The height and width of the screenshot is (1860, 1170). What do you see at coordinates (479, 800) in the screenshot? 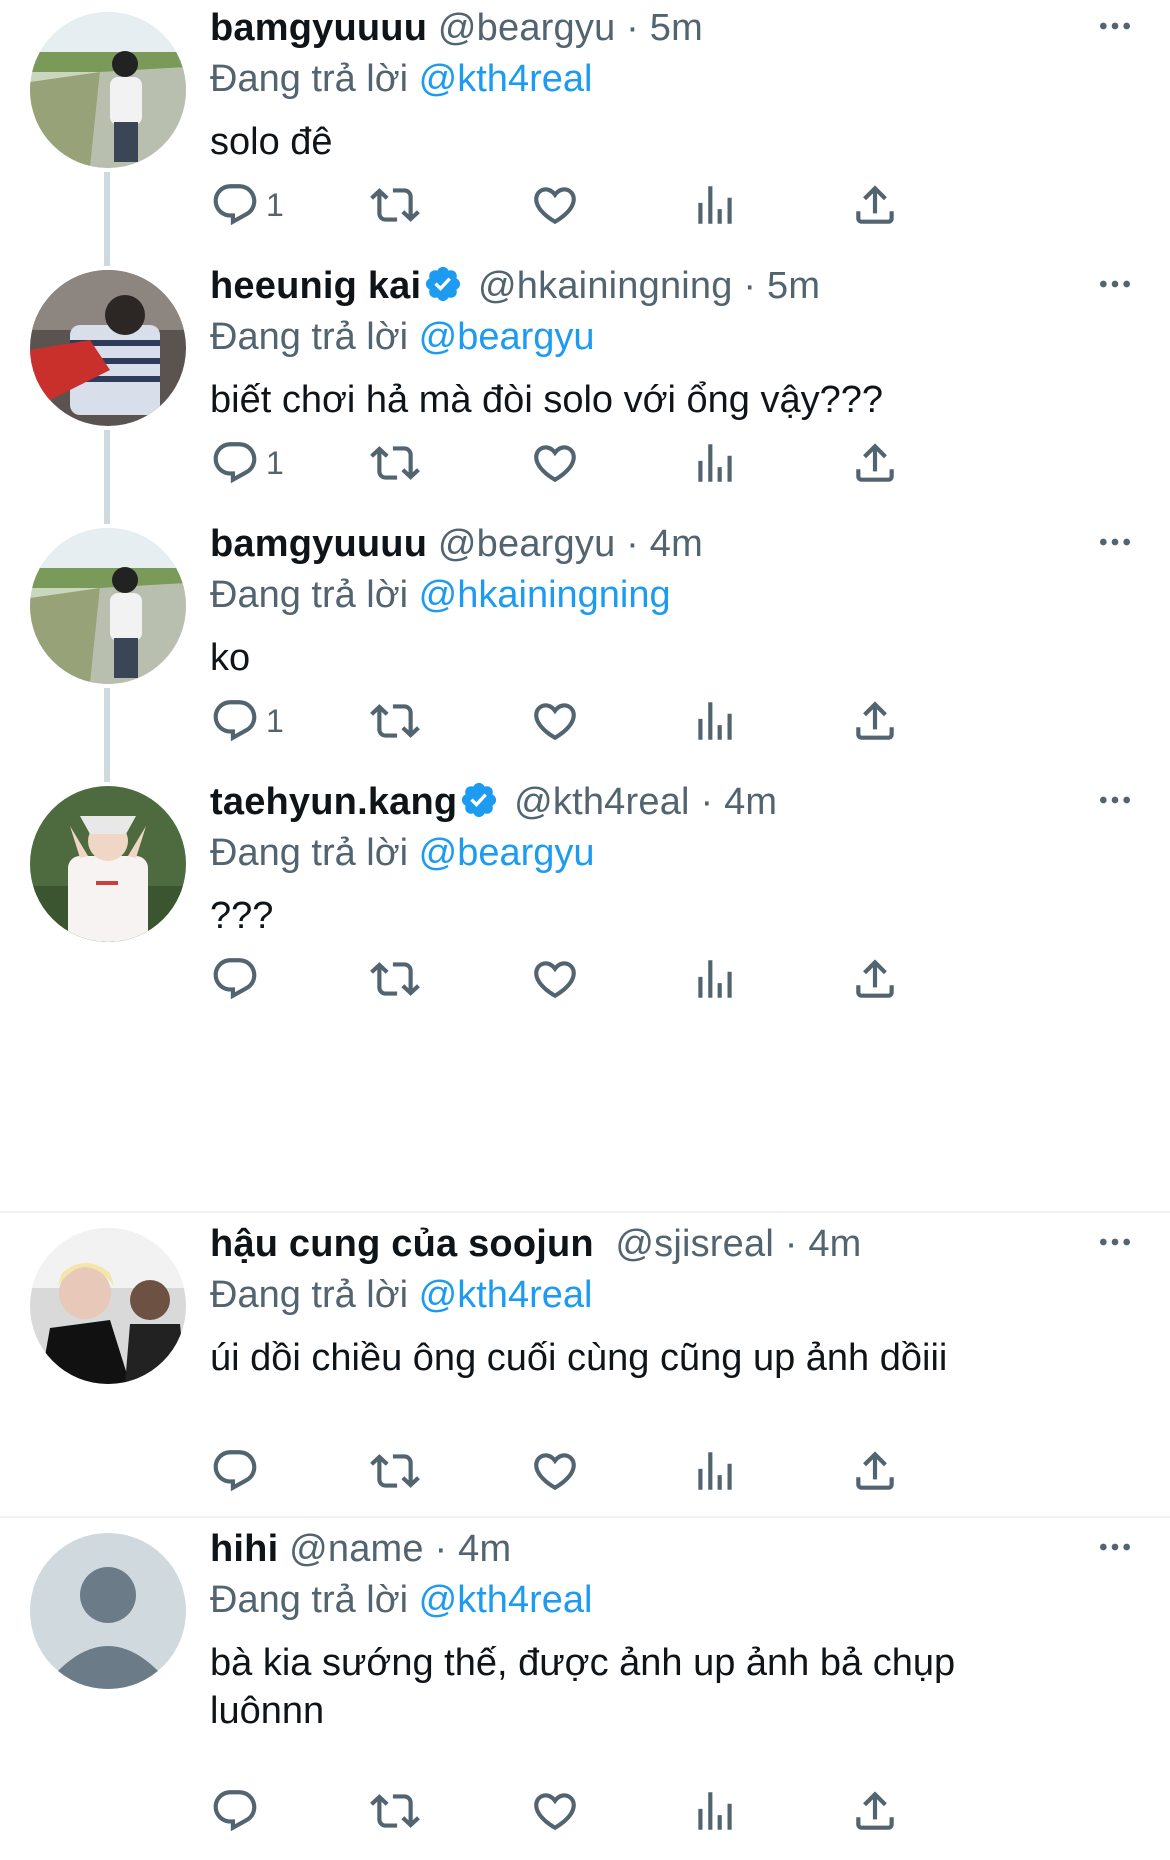
I see `verified-icon` at bounding box center [479, 800].